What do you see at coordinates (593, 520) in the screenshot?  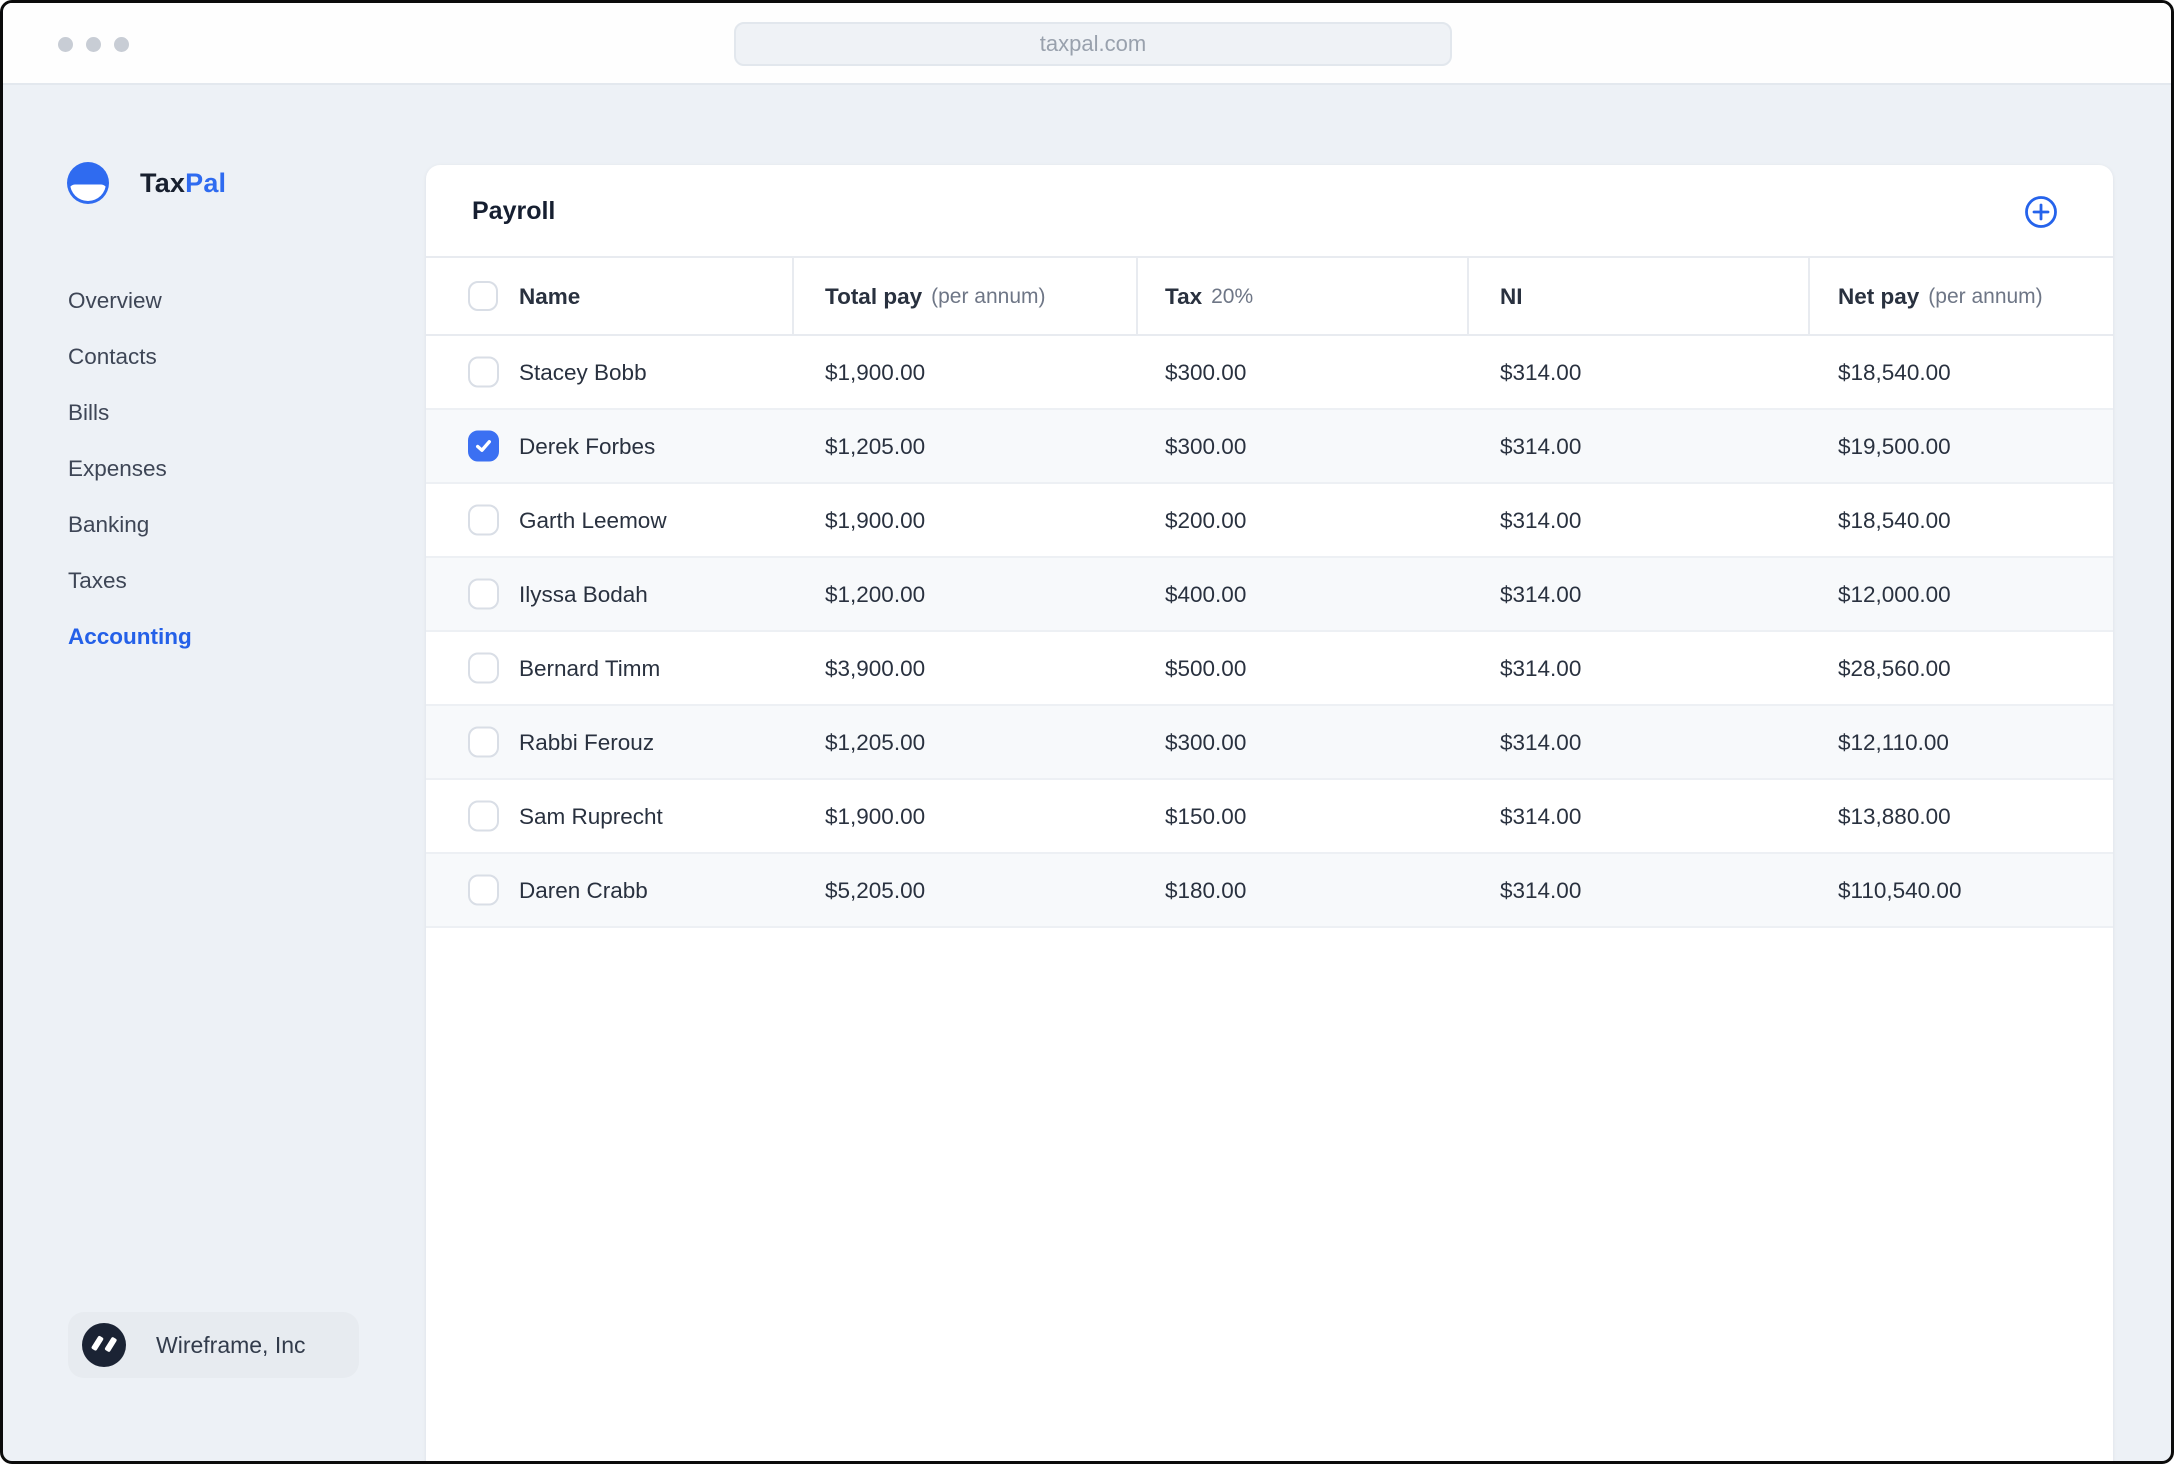 I see `cell-name: Garth Leemow` at bounding box center [593, 520].